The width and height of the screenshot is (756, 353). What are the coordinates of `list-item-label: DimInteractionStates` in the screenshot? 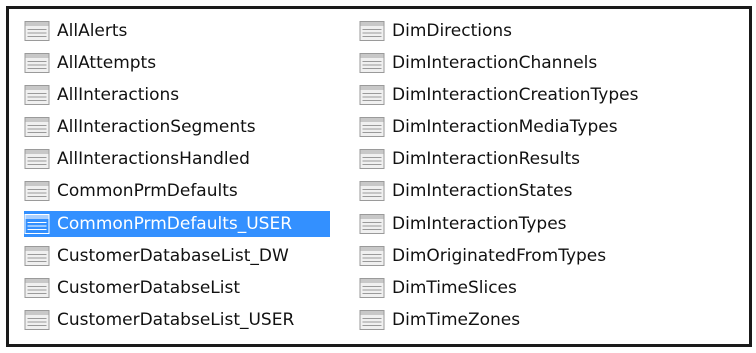 It's located at (482, 191).